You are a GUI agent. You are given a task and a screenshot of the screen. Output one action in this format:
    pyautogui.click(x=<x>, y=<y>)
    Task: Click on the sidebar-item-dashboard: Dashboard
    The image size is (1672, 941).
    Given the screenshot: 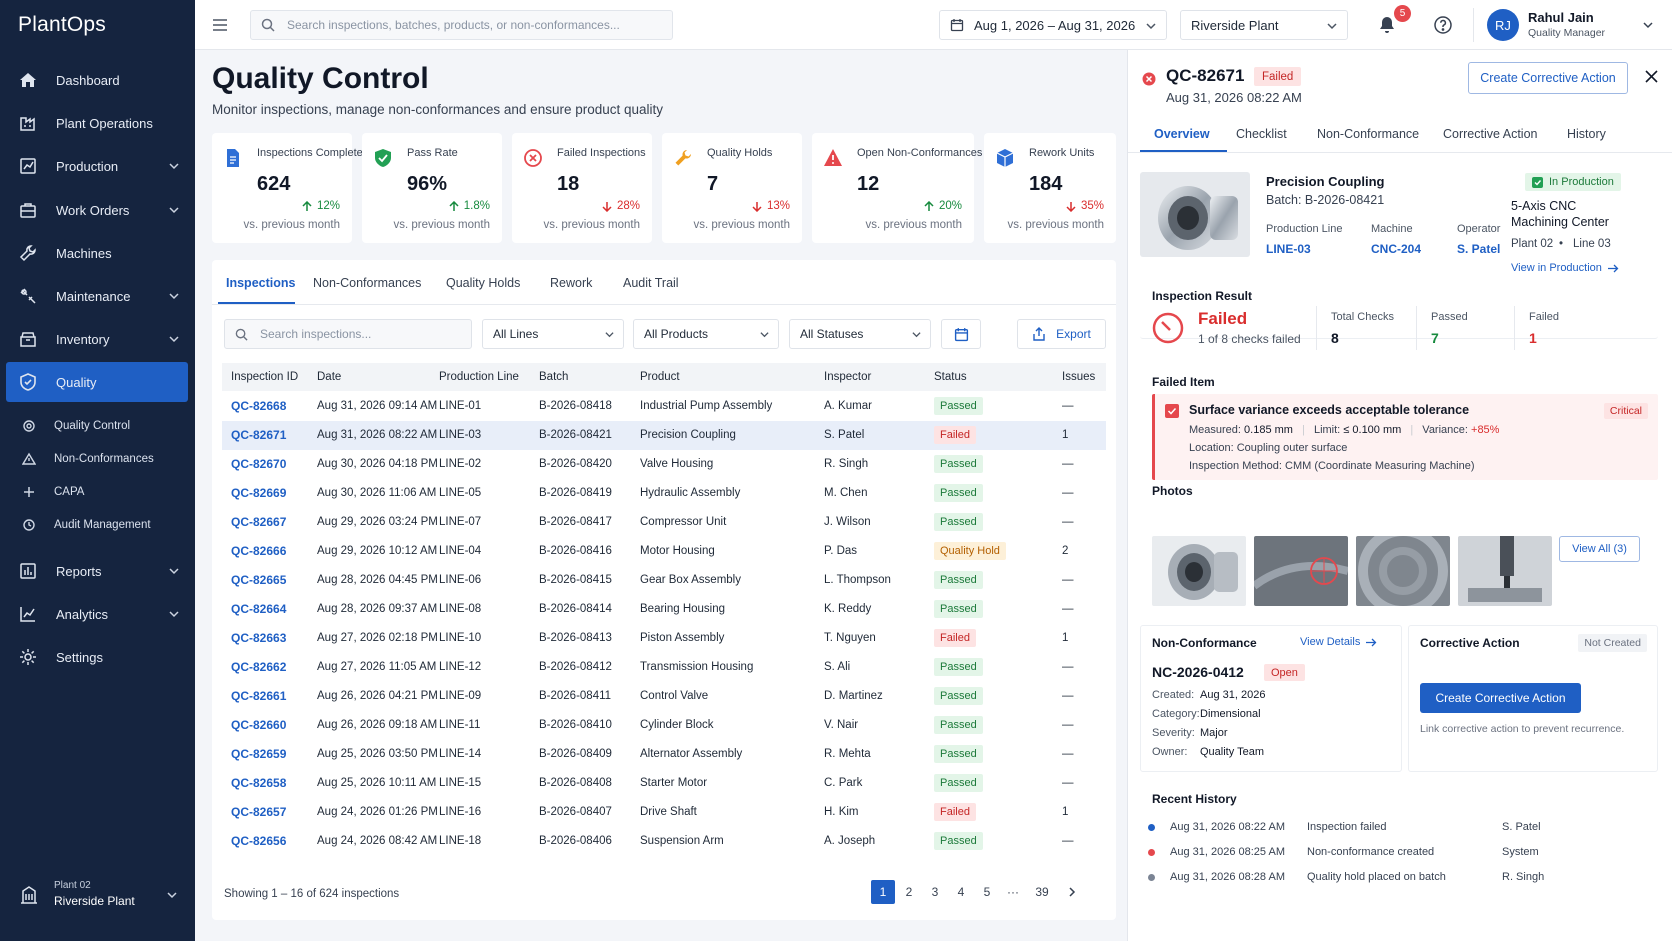 What is the action you would take?
    pyautogui.click(x=97, y=80)
    